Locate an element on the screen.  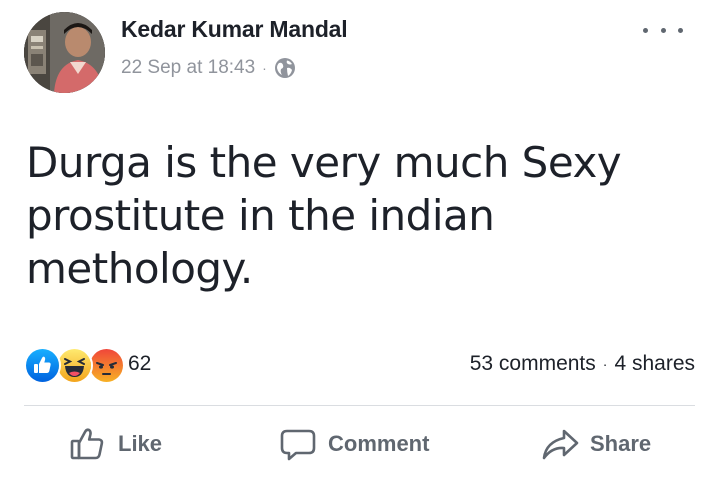
share-label: Share is located at coordinates (621, 443).